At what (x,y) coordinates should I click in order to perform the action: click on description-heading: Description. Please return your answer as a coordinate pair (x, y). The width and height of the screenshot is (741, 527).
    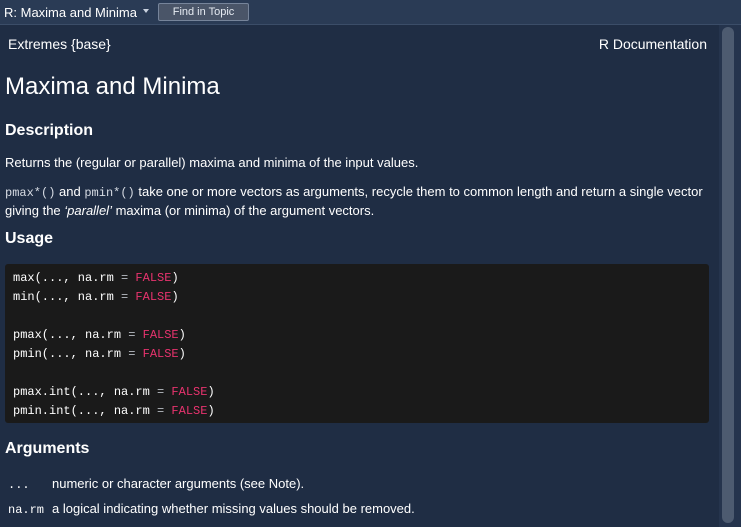
    Looking at the image, I should click on (49, 130).